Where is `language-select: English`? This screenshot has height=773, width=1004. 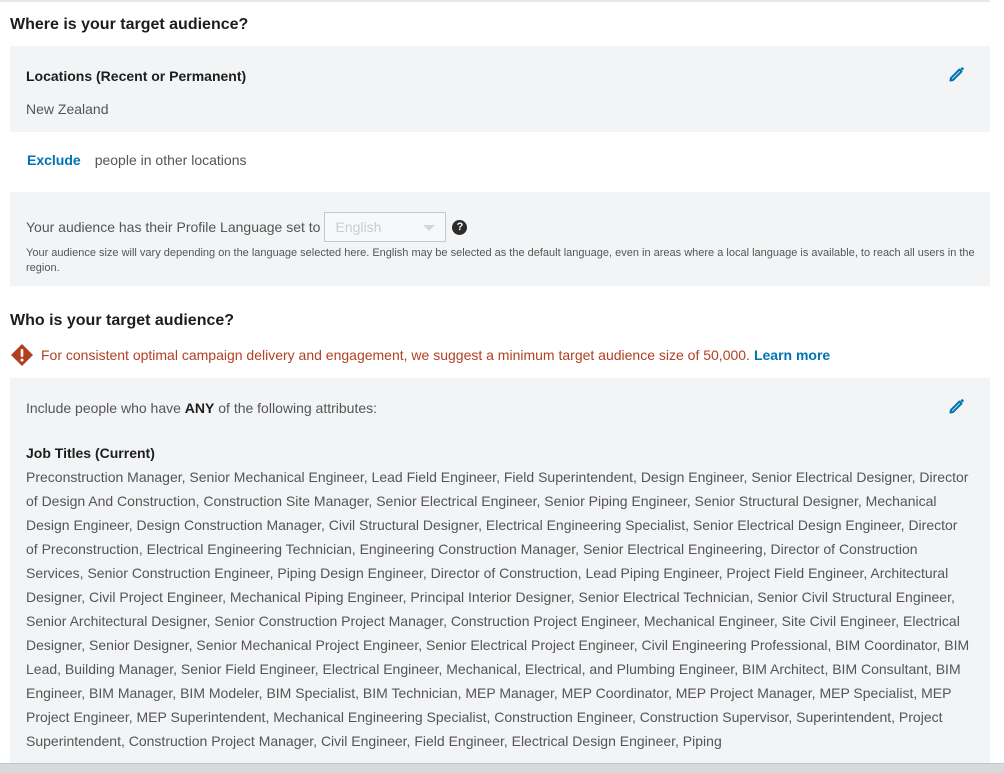 language-select: English is located at coordinates (385, 227).